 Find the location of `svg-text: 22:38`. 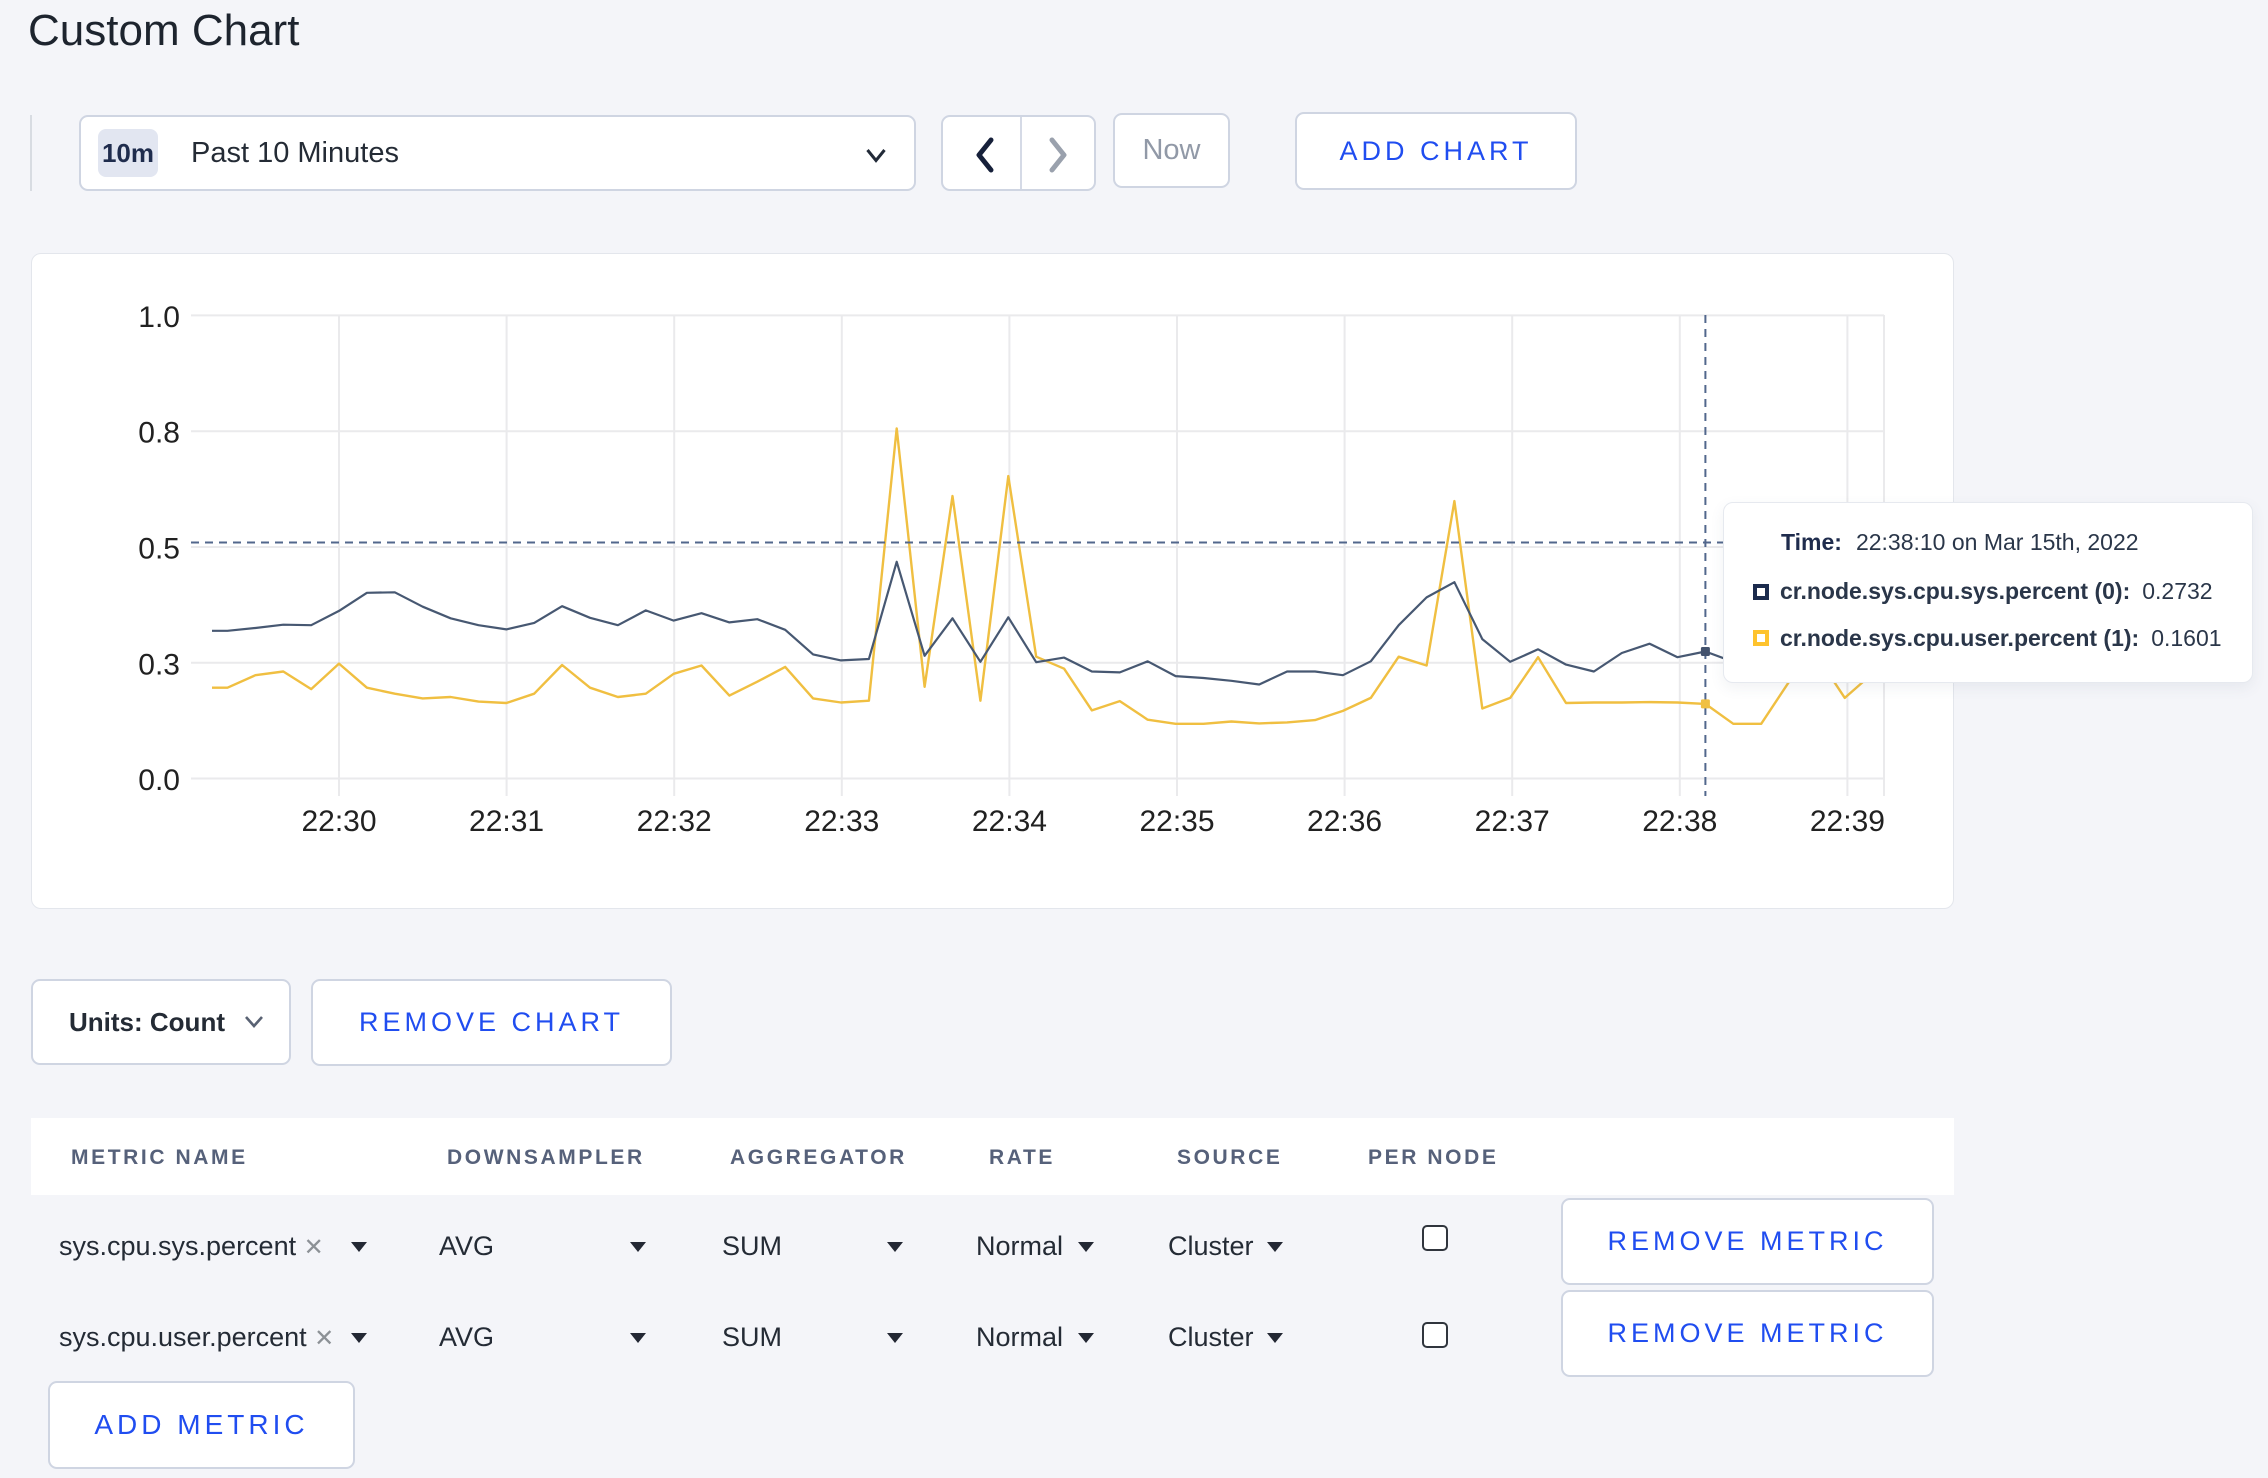

svg-text: 22:38 is located at coordinates (1679, 821).